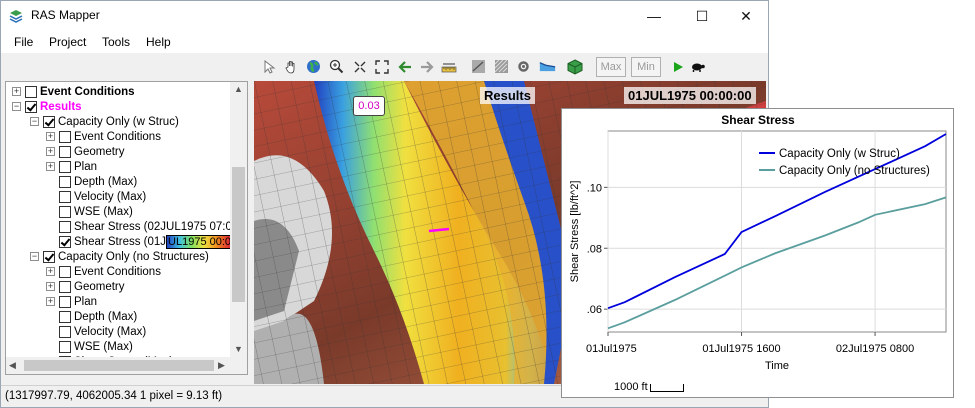 The height and width of the screenshot is (408, 975). What do you see at coordinates (690, 95) in the screenshot?
I see `map-time-label: 01JUL1975 00:00:00` at bounding box center [690, 95].